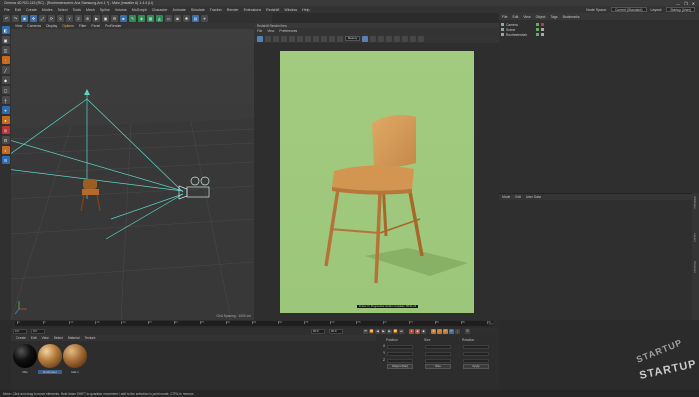 Image resolution: width=699 pixels, height=397 pixels. Describe the element at coordinates (253, 10) in the screenshot. I see `menu-extensions: Extensions` at that location.